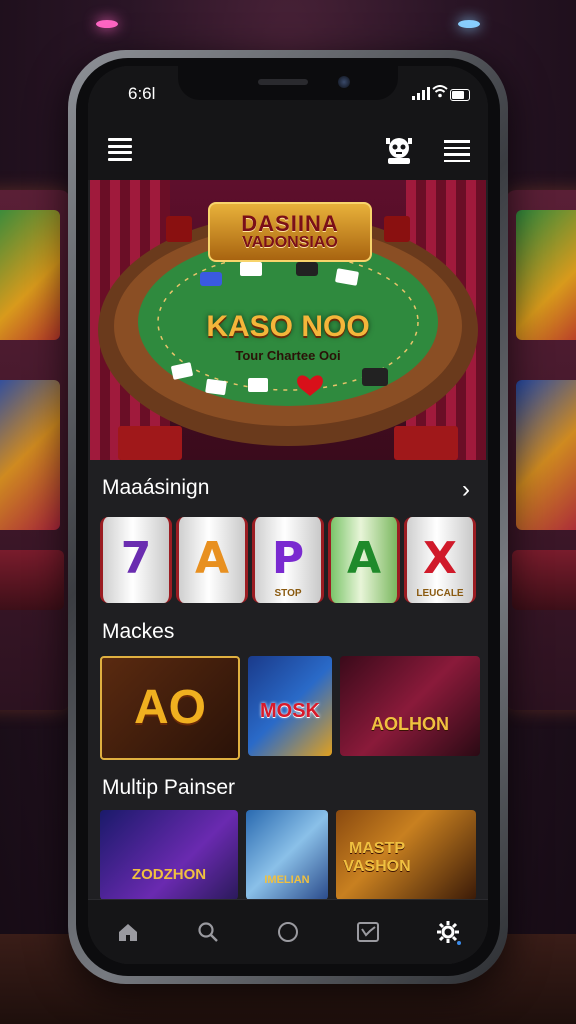 The image size is (576, 1024). I want to click on section-title-multiplayer: Multip Painser, so click(169, 787).